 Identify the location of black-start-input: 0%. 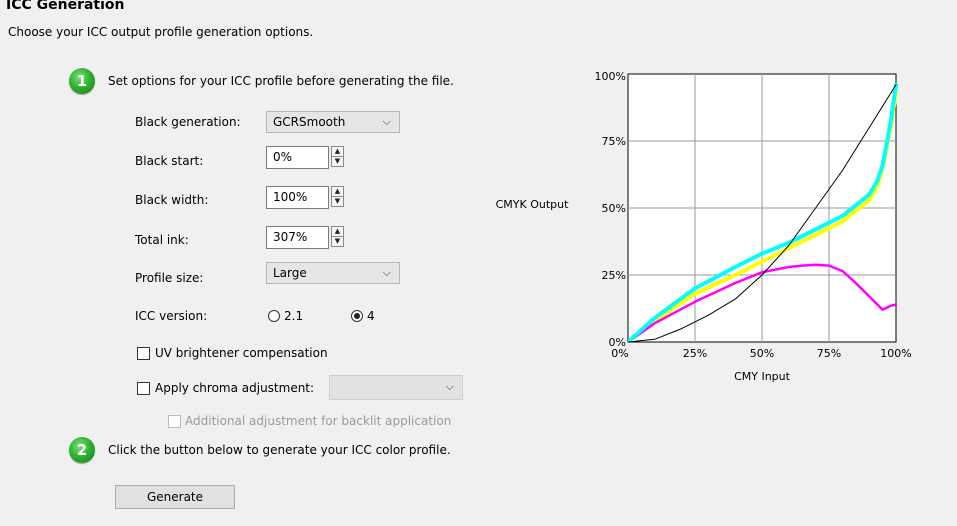
(297, 157).